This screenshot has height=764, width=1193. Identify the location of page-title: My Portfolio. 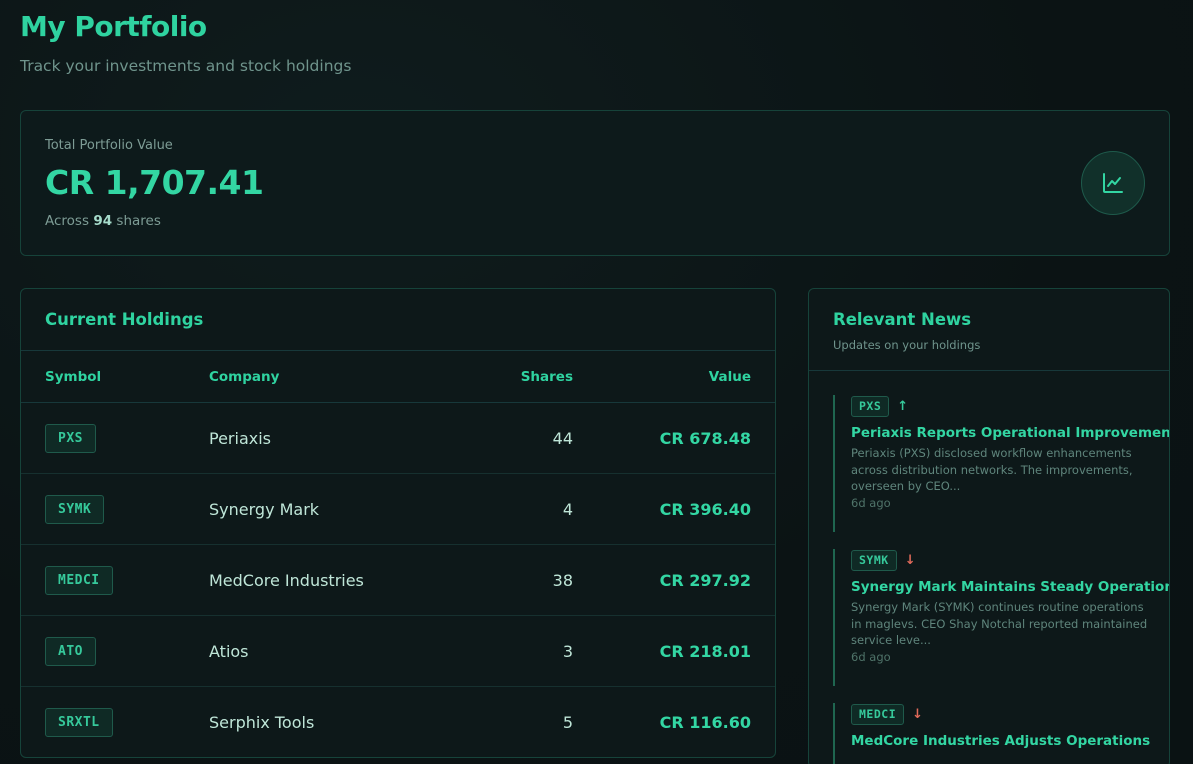
(113, 26).